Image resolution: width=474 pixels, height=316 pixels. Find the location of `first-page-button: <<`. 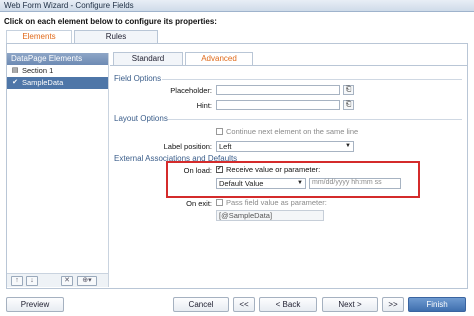

first-page-button: << is located at coordinates (244, 304).